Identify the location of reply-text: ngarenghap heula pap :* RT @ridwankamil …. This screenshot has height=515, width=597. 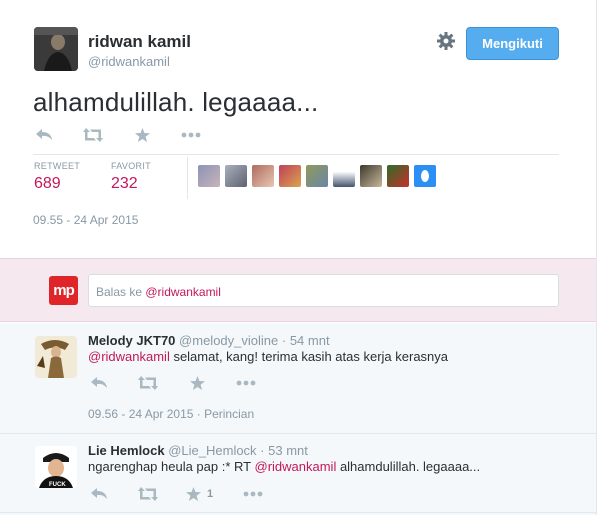
(284, 466).